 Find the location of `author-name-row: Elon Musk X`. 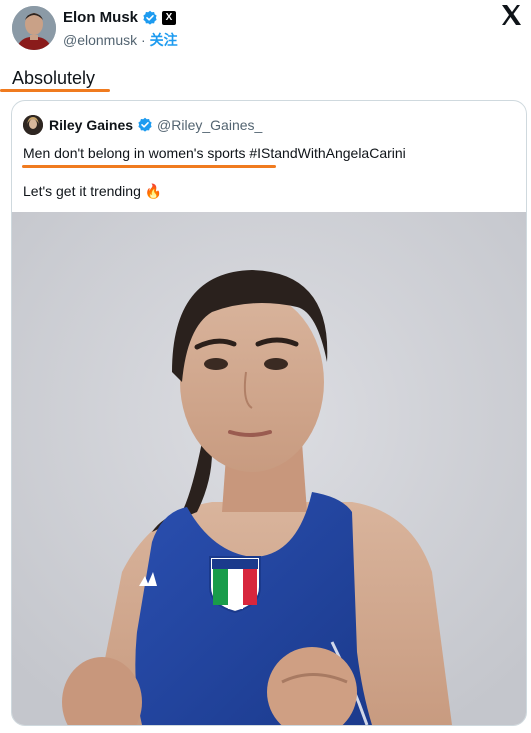

author-name-row: Elon Musk X is located at coordinates (120, 18).